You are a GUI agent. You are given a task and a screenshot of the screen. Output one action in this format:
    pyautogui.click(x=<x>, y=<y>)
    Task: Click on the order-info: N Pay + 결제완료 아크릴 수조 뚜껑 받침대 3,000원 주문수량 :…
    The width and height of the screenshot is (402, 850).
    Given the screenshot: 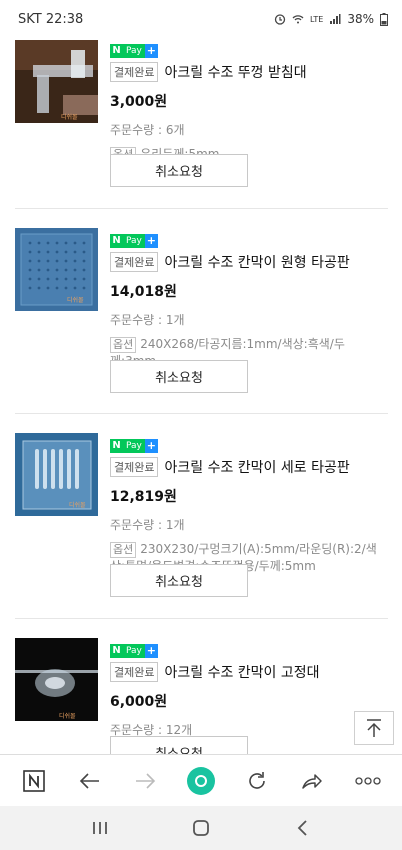 What is the action you would take?
    pyautogui.click(x=250, y=100)
    